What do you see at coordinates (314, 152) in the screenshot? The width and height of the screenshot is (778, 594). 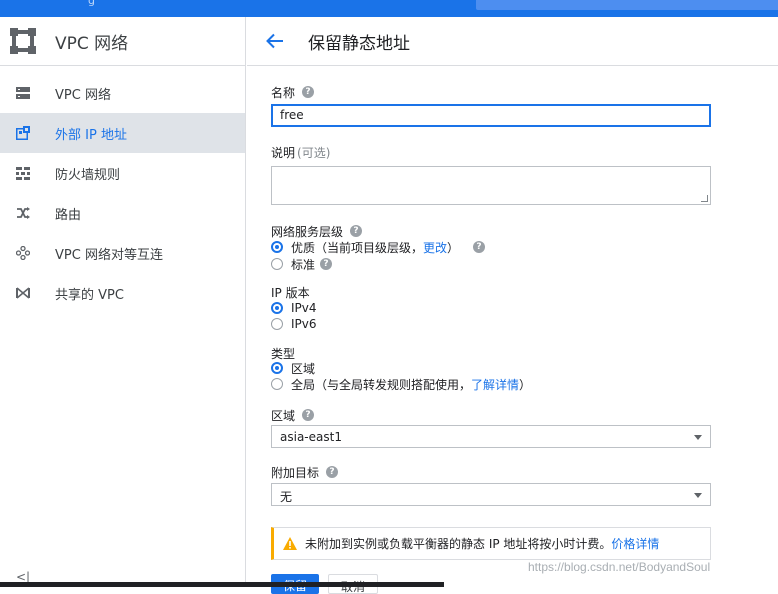 I see `optional-hint: (可选)` at bounding box center [314, 152].